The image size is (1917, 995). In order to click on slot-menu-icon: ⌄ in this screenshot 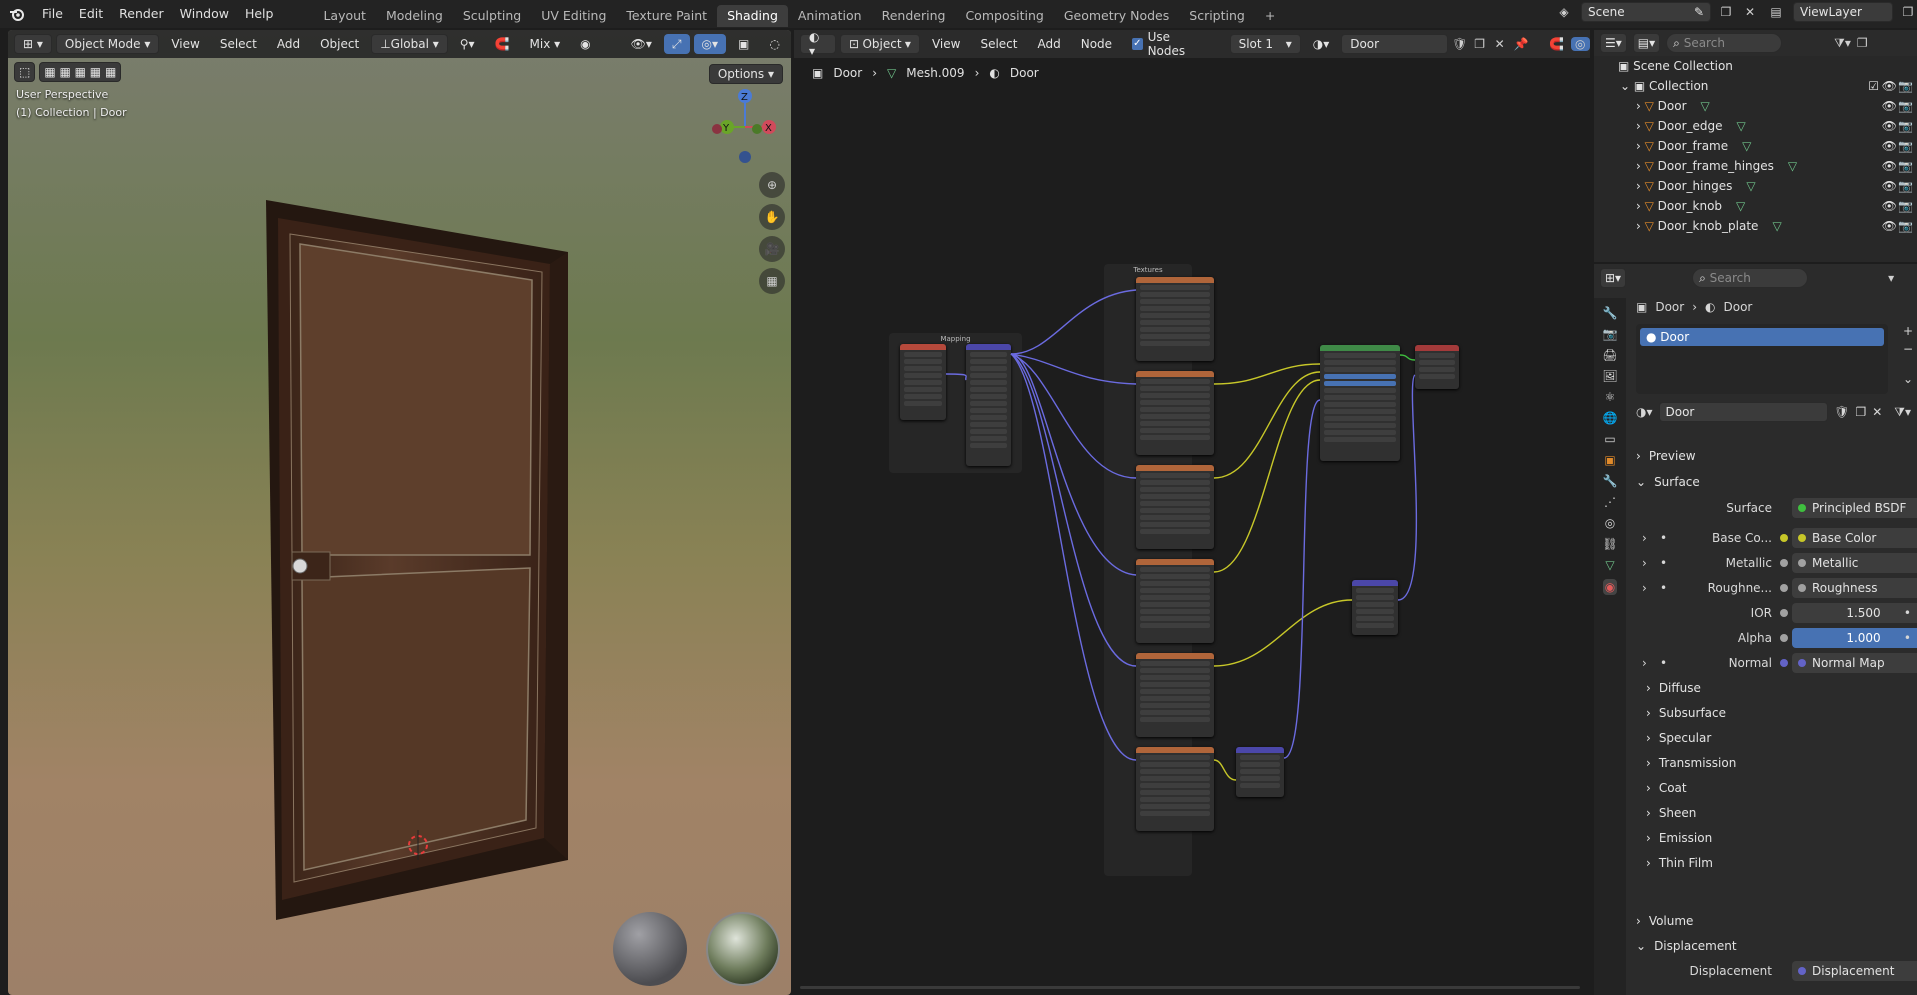, I will do `click(1908, 379)`.